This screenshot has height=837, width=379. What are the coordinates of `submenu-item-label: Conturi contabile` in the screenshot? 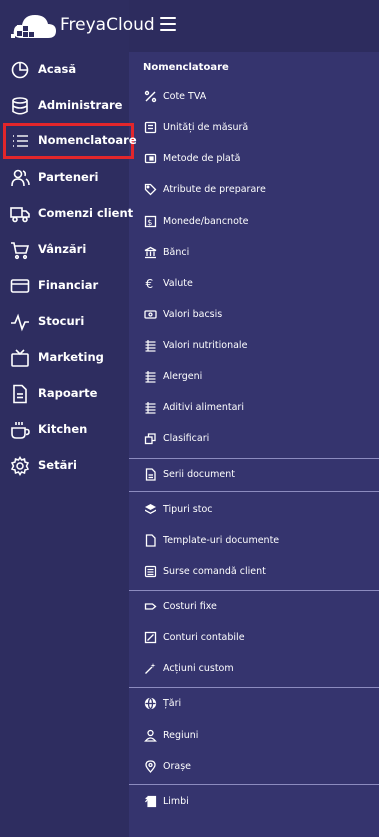 It's located at (204, 637).